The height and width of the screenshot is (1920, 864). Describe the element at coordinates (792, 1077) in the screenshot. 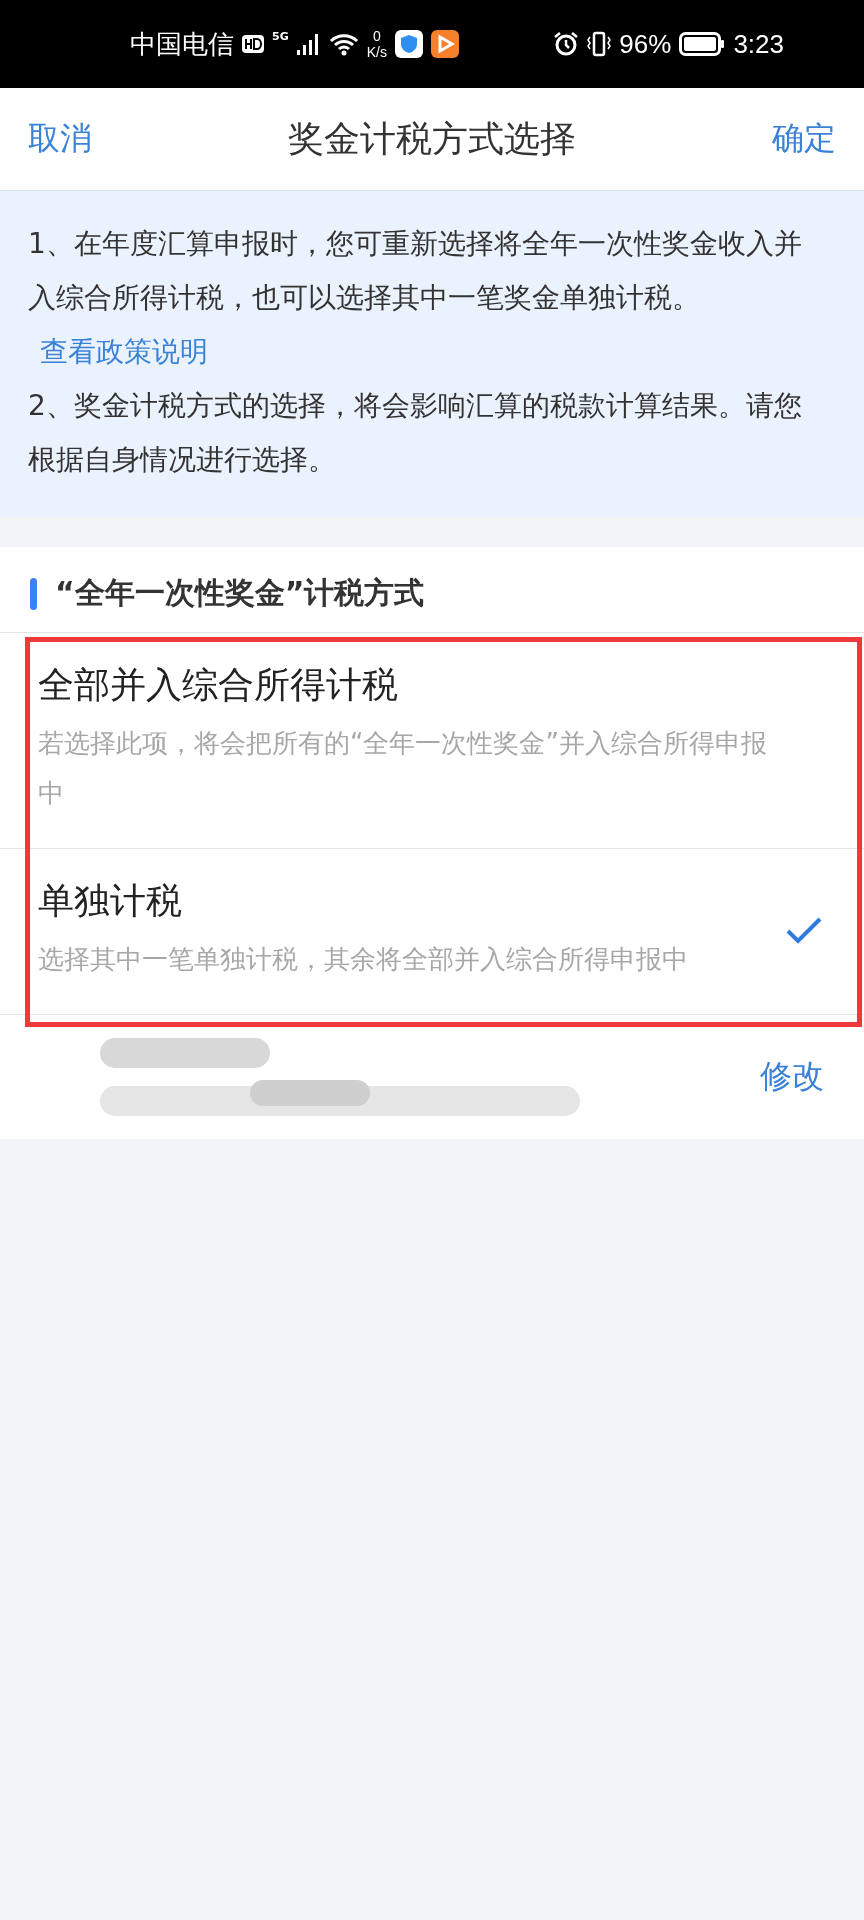

I see `edit-button: 修改` at that location.